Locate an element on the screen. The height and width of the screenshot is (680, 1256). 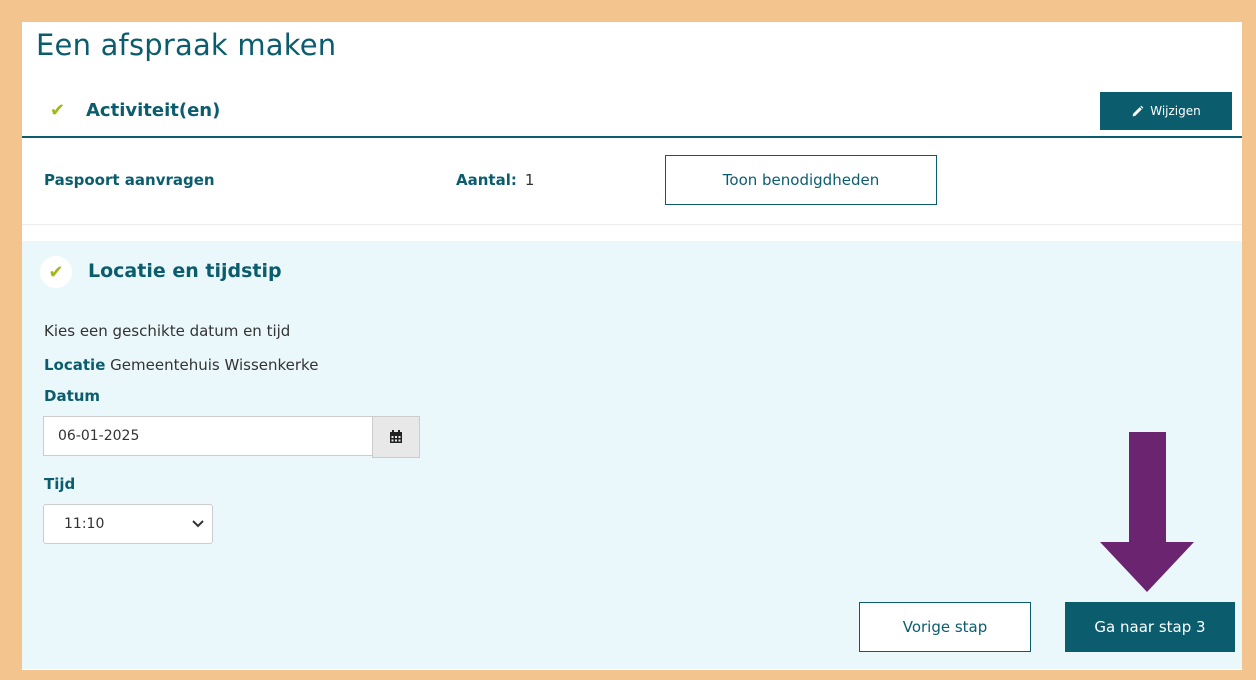
date-input is located at coordinates (216, 436).